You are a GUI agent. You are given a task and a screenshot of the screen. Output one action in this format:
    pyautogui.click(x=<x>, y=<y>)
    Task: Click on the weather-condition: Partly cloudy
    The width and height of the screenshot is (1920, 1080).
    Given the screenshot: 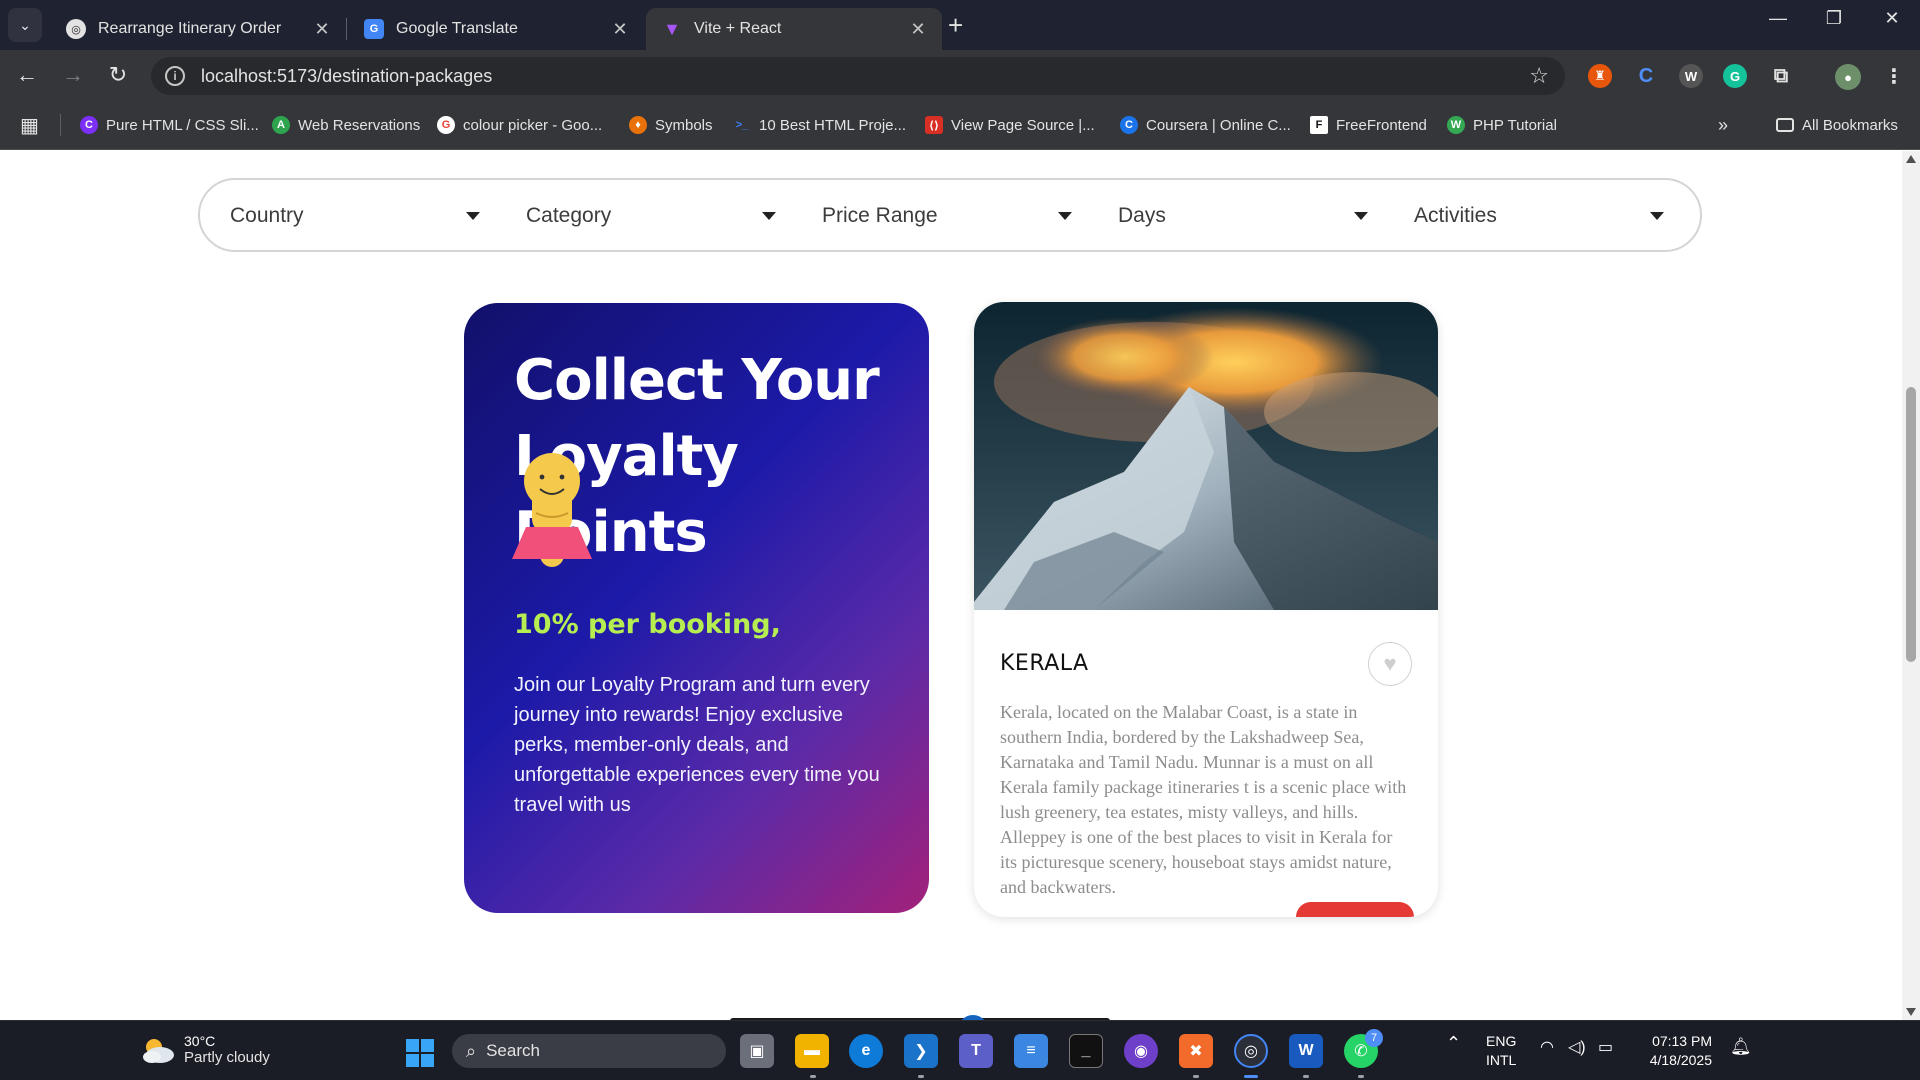 What is the action you would take?
    pyautogui.click(x=227, y=1057)
    